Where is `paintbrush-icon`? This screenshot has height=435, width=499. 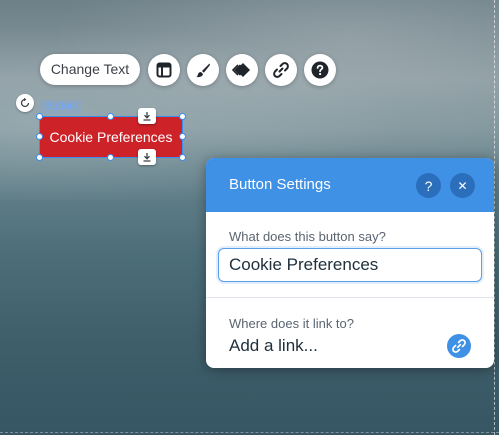
paintbrush-icon is located at coordinates (203, 70).